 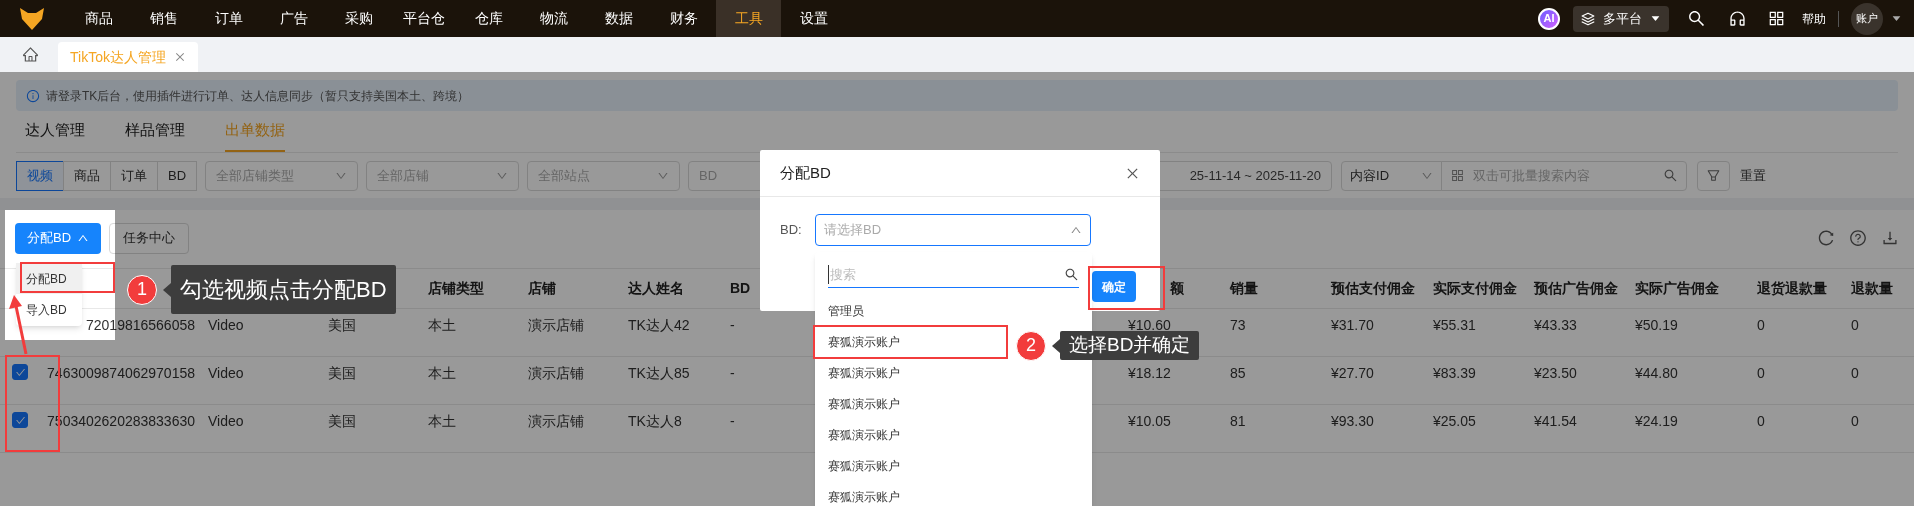 I want to click on refresh-icon, so click(x=1826, y=238).